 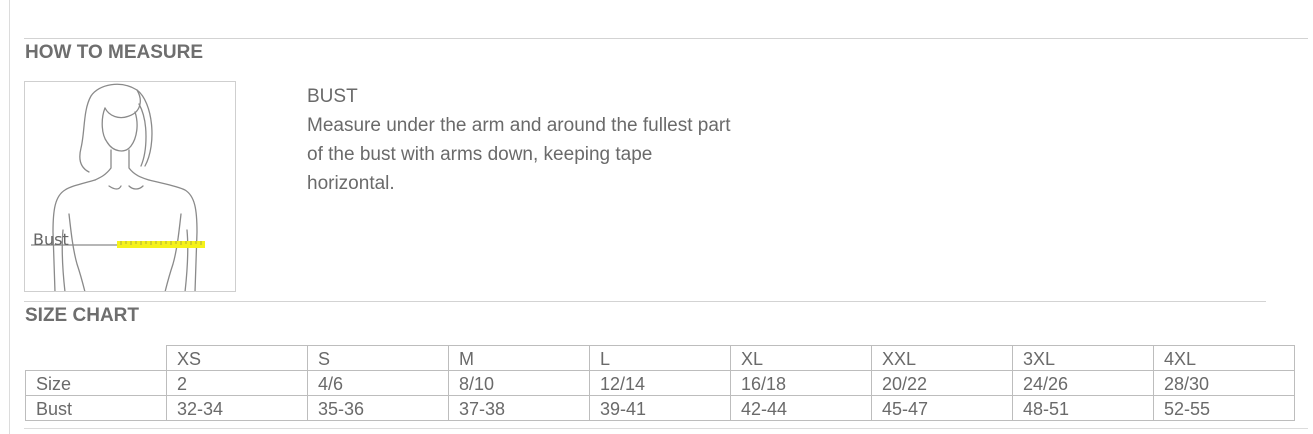 What do you see at coordinates (666, 38) in the screenshot?
I see `top-divider` at bounding box center [666, 38].